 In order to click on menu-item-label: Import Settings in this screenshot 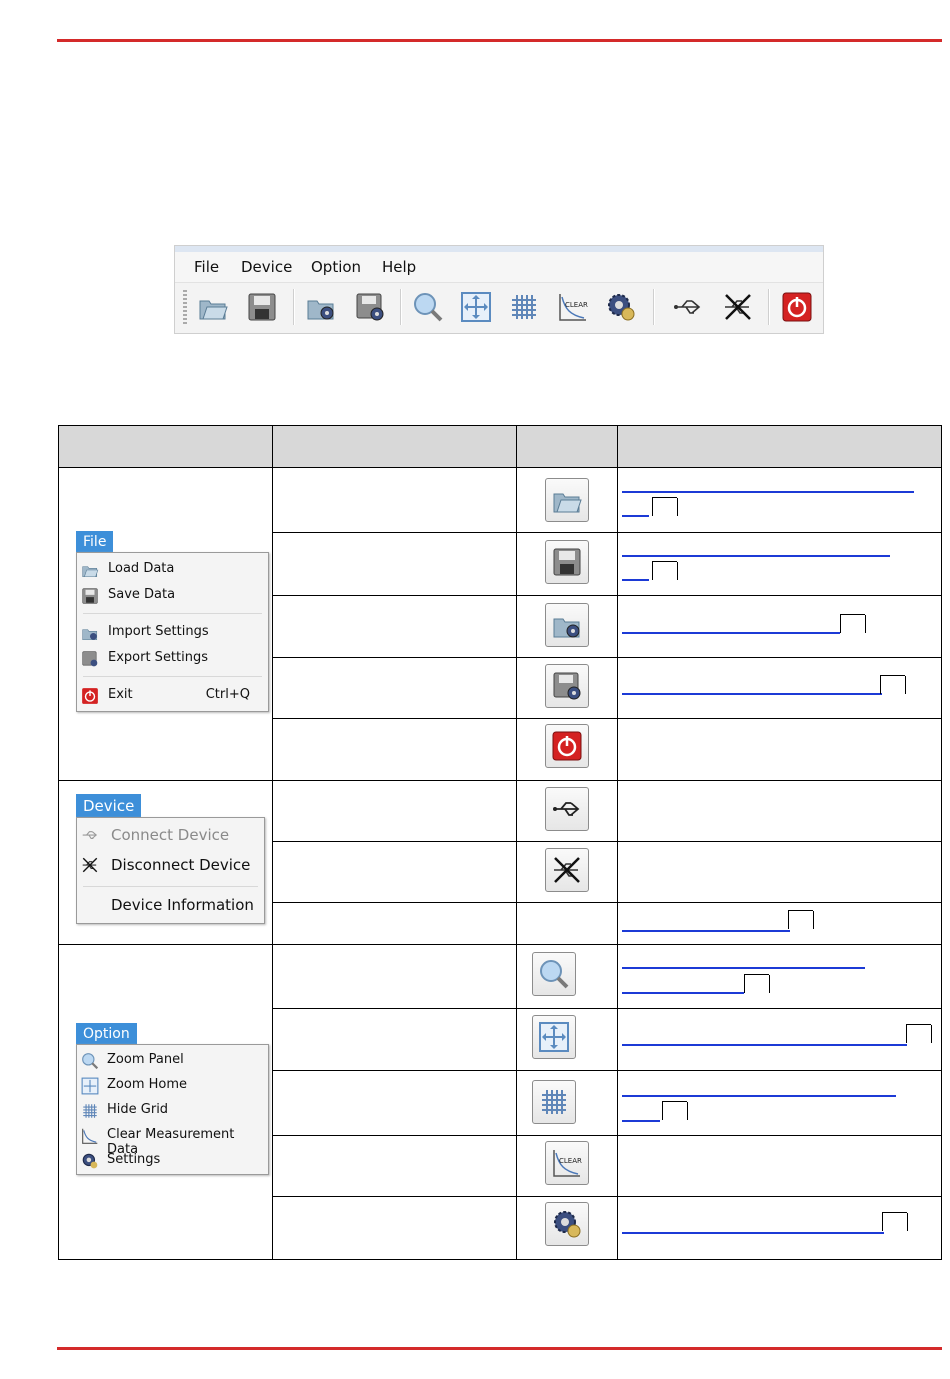, I will do `click(158, 631)`.